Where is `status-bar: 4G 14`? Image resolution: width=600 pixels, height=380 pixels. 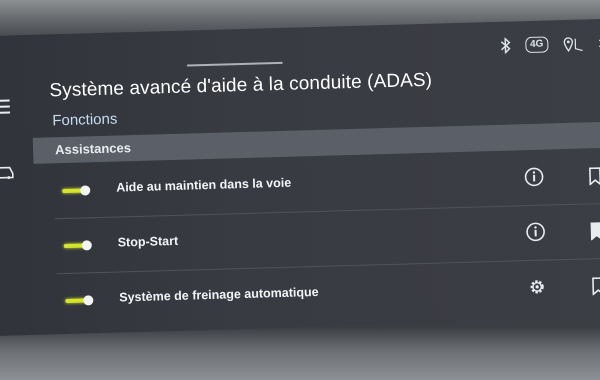 status-bar: 4G 14 is located at coordinates (549, 44).